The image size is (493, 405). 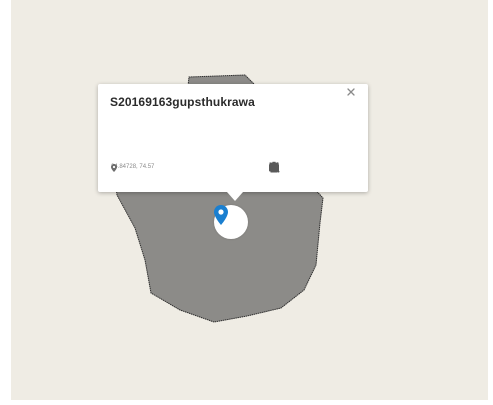 I want to click on delete-trash-icon, so click(x=312, y=167).